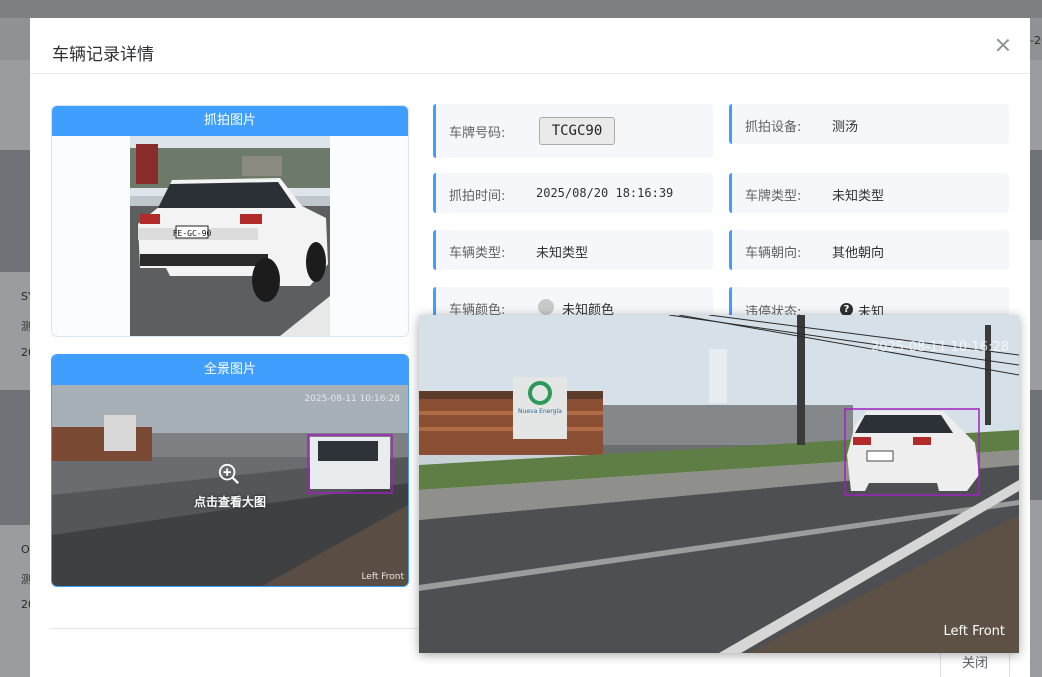  Describe the element at coordinates (25, 549) in the screenshot. I see `background-text: O` at that location.